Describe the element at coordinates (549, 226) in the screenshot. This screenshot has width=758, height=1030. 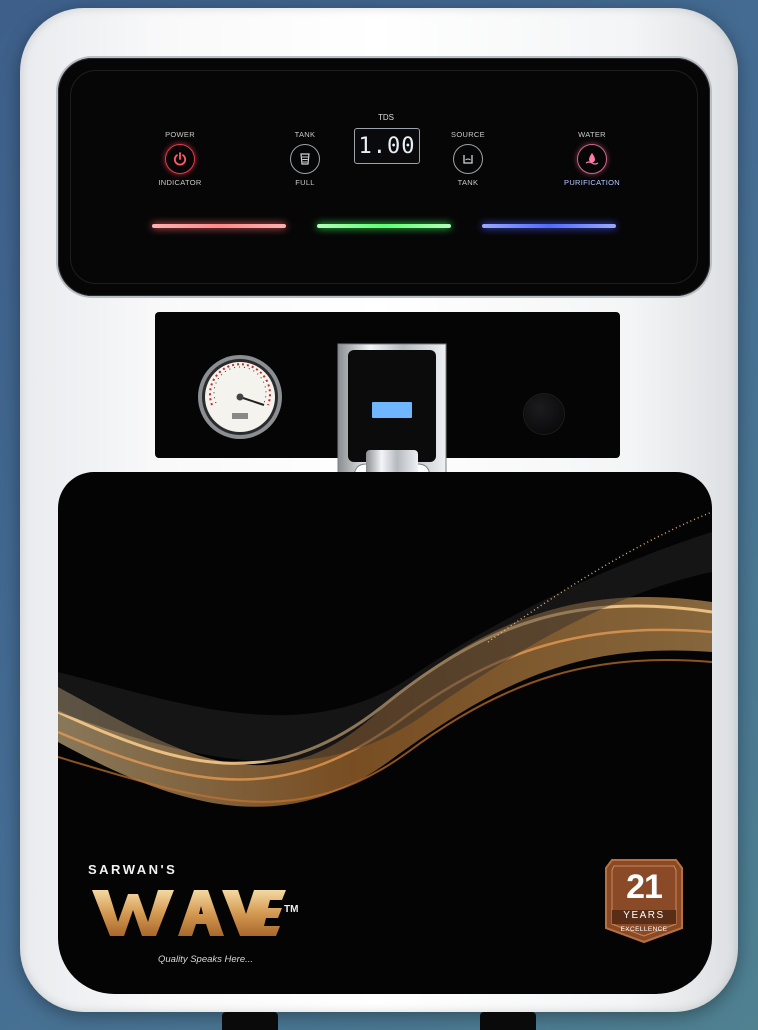
I see `purification-status-bar` at that location.